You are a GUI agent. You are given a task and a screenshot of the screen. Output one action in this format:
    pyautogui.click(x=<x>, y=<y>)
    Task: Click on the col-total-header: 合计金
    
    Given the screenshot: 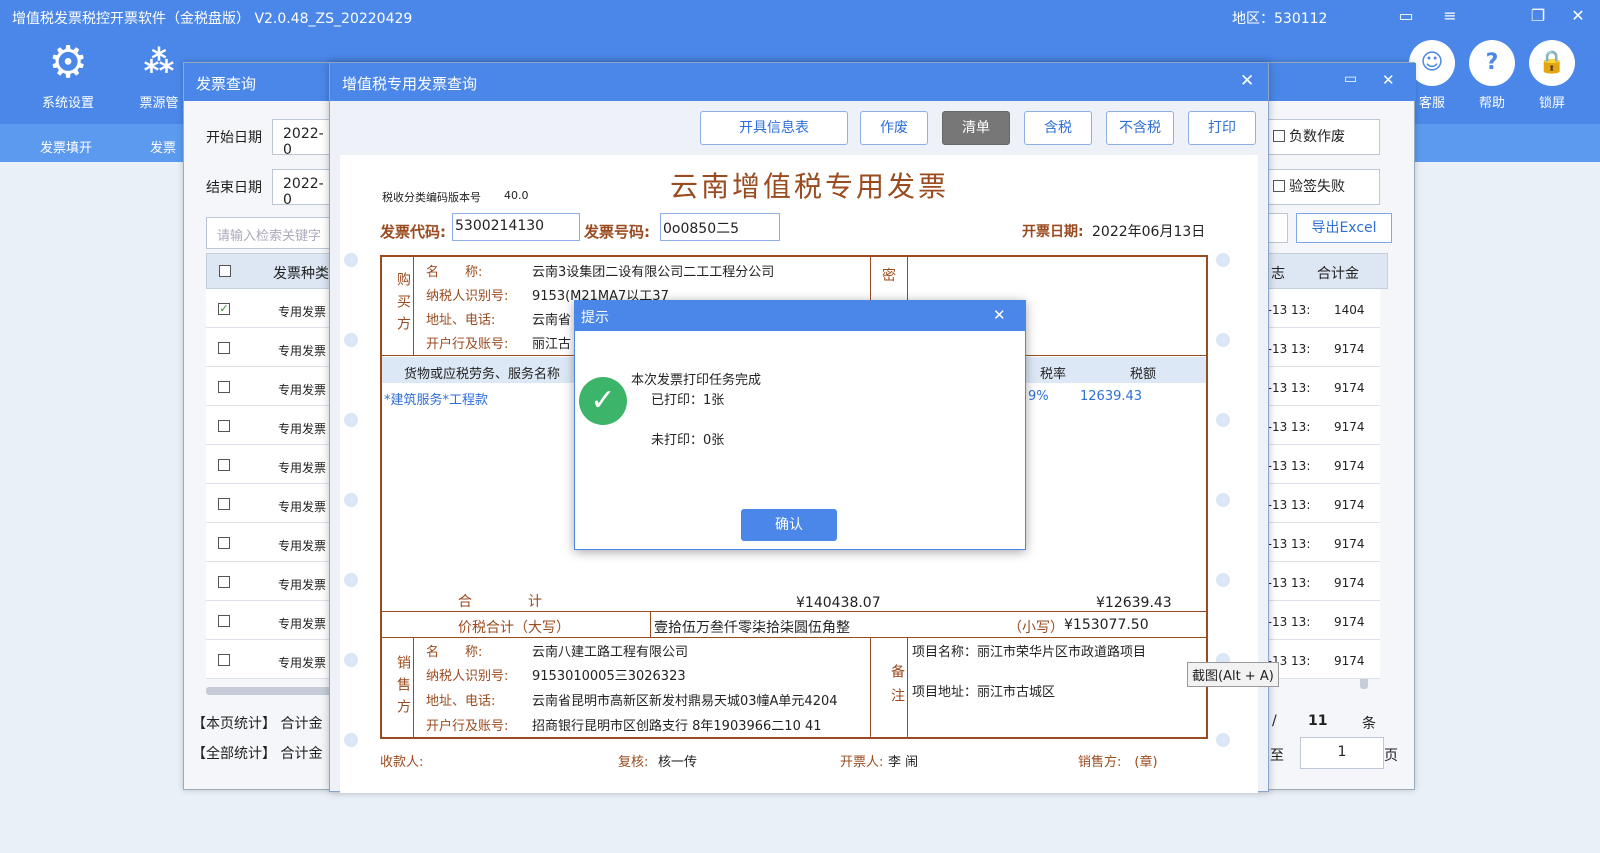 What is the action you would take?
    pyautogui.click(x=1338, y=274)
    